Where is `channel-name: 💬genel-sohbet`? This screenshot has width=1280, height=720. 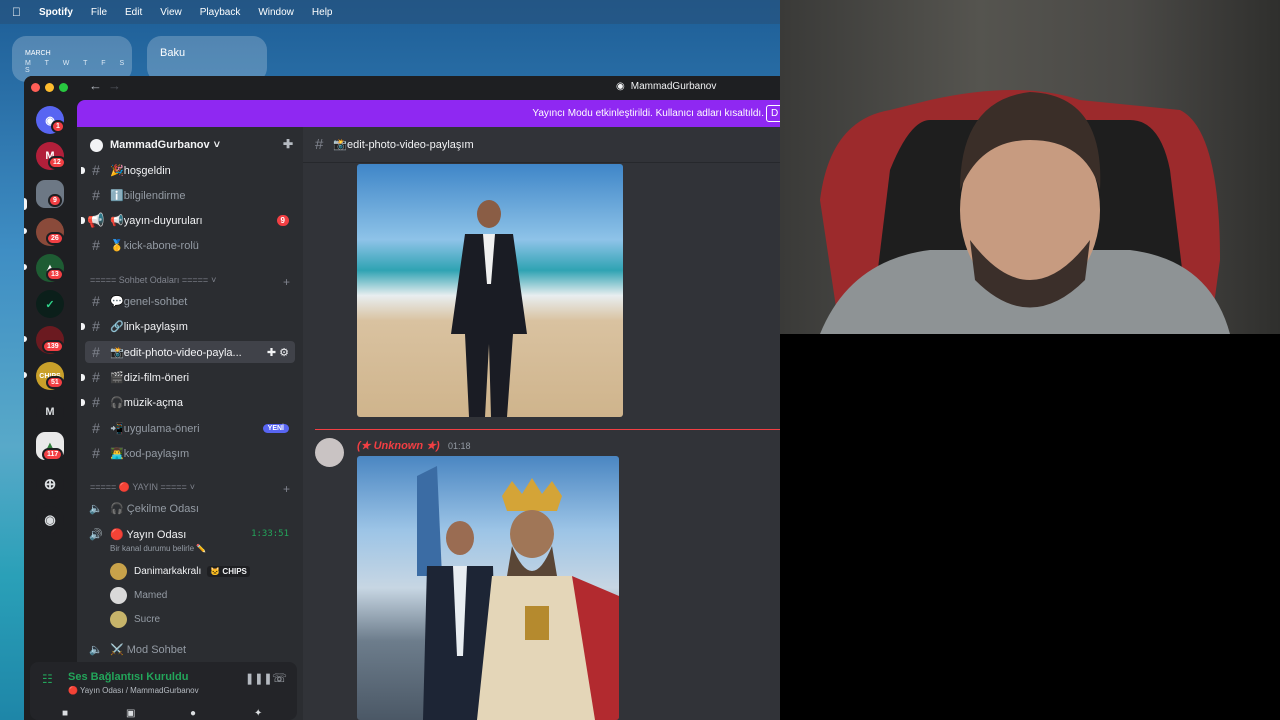
channel-name: 💬genel-sohbet is located at coordinates (149, 301).